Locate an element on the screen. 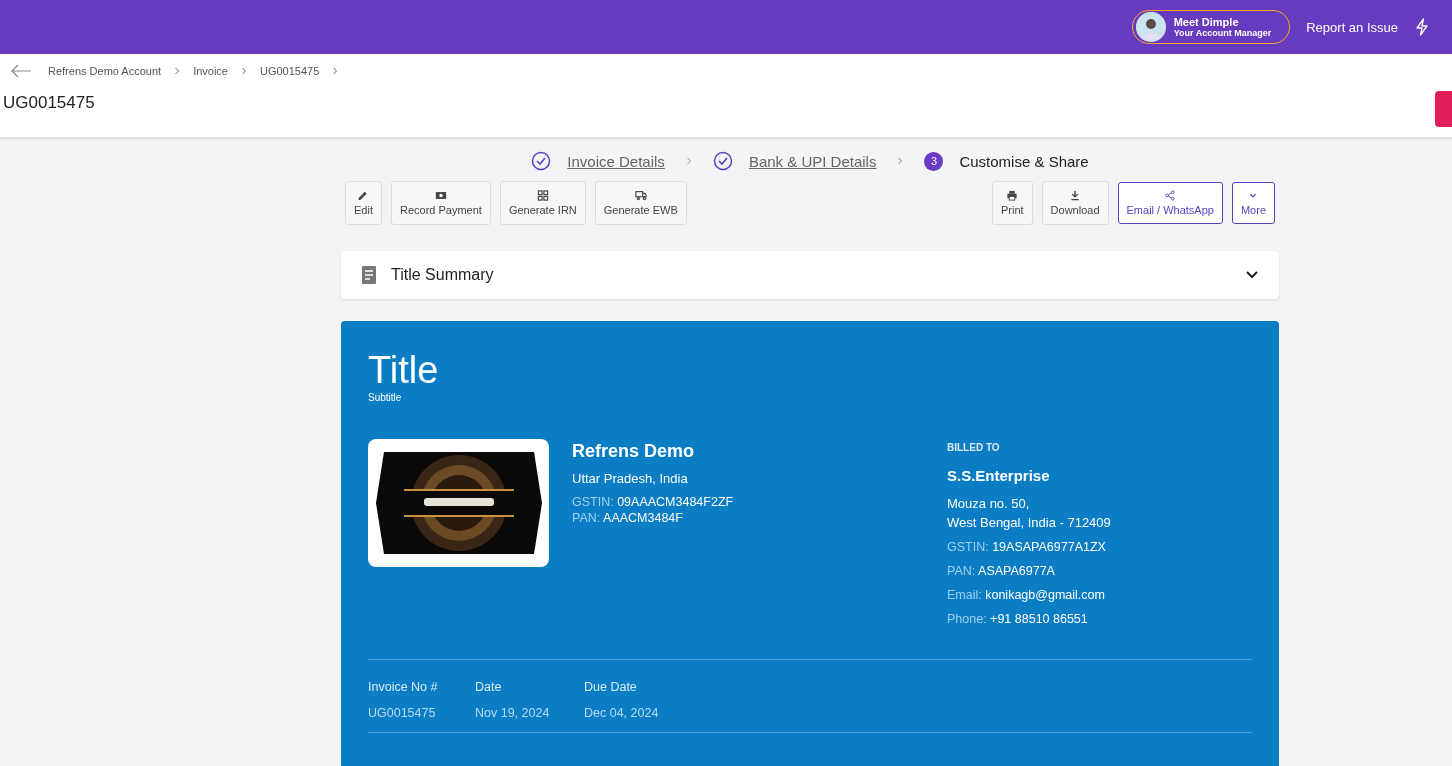  pencil-icon is located at coordinates (363, 195).